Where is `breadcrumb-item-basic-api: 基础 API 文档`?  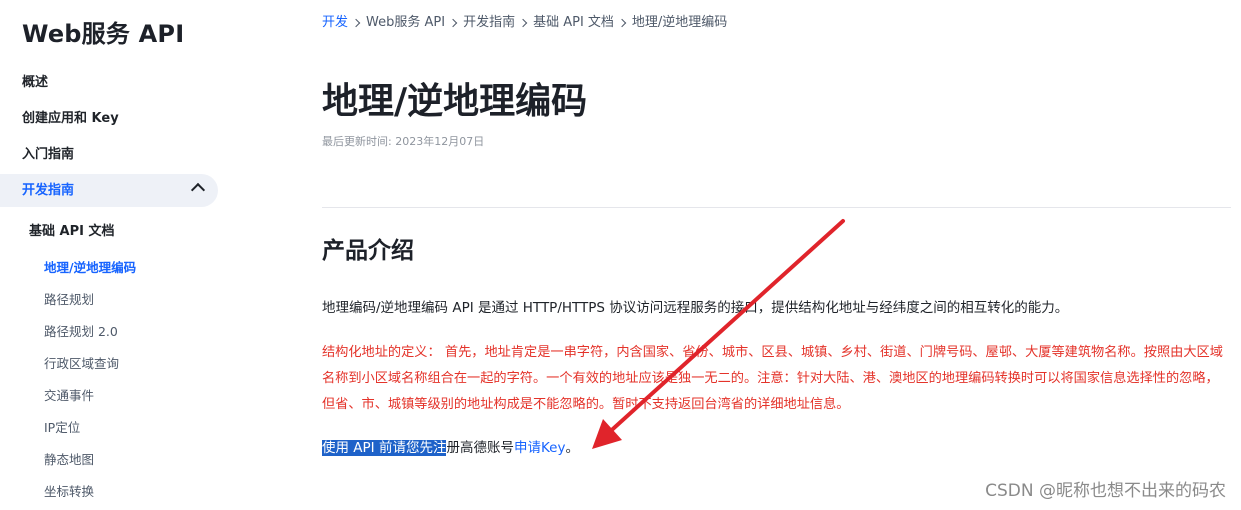 breadcrumb-item-basic-api: 基础 API 文档 is located at coordinates (573, 23).